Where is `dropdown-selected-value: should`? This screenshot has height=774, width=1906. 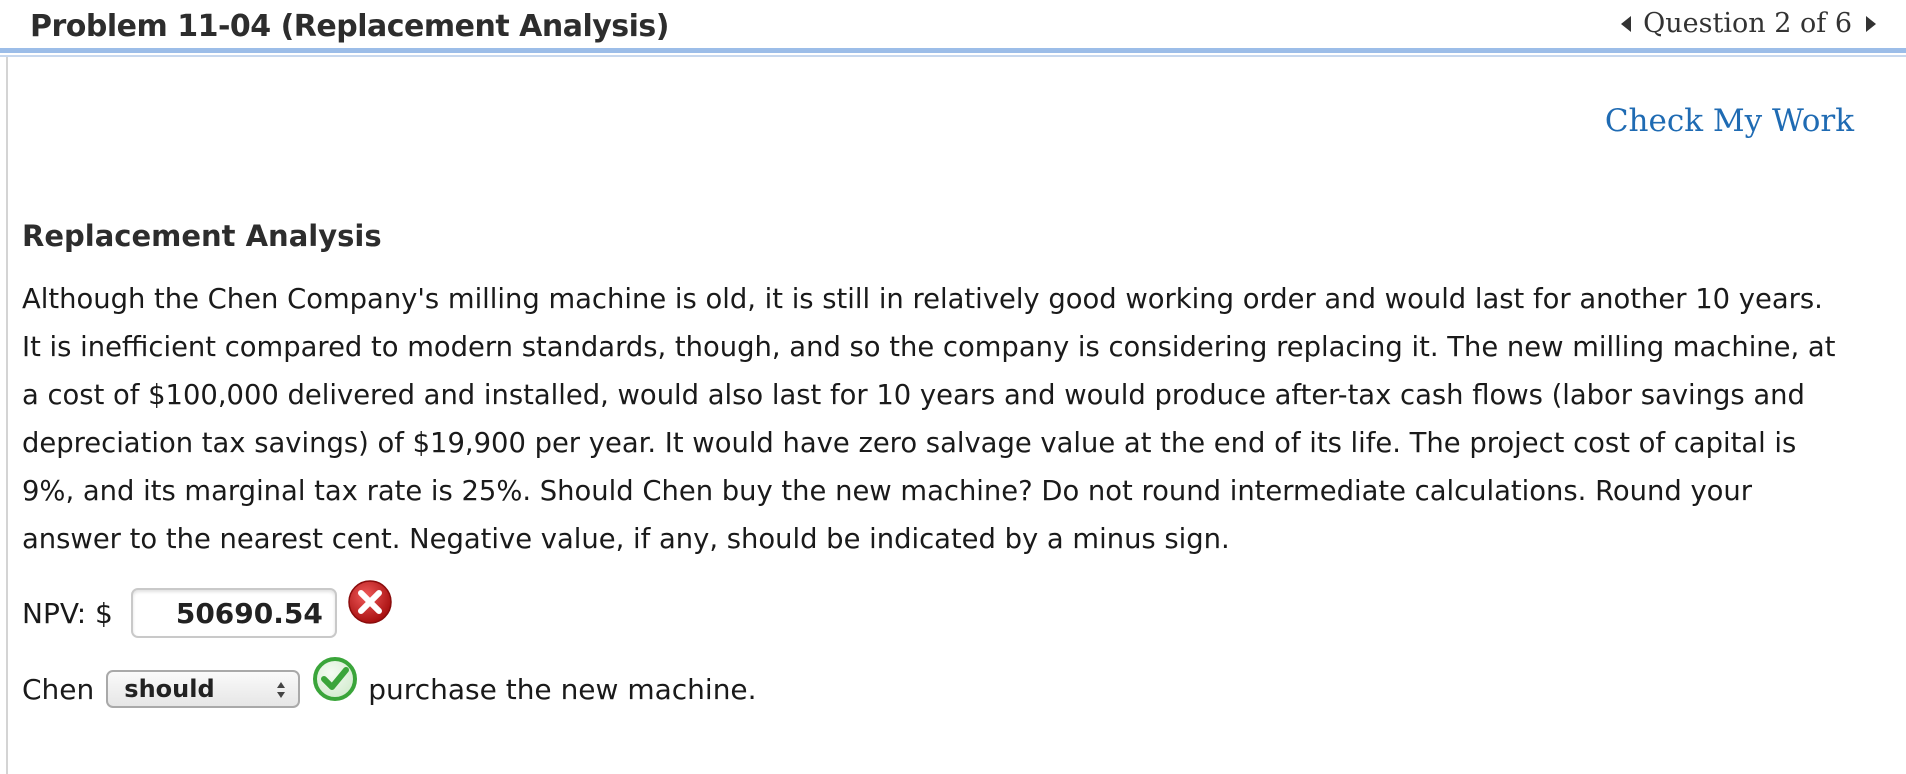 dropdown-selected-value: should is located at coordinates (169, 689).